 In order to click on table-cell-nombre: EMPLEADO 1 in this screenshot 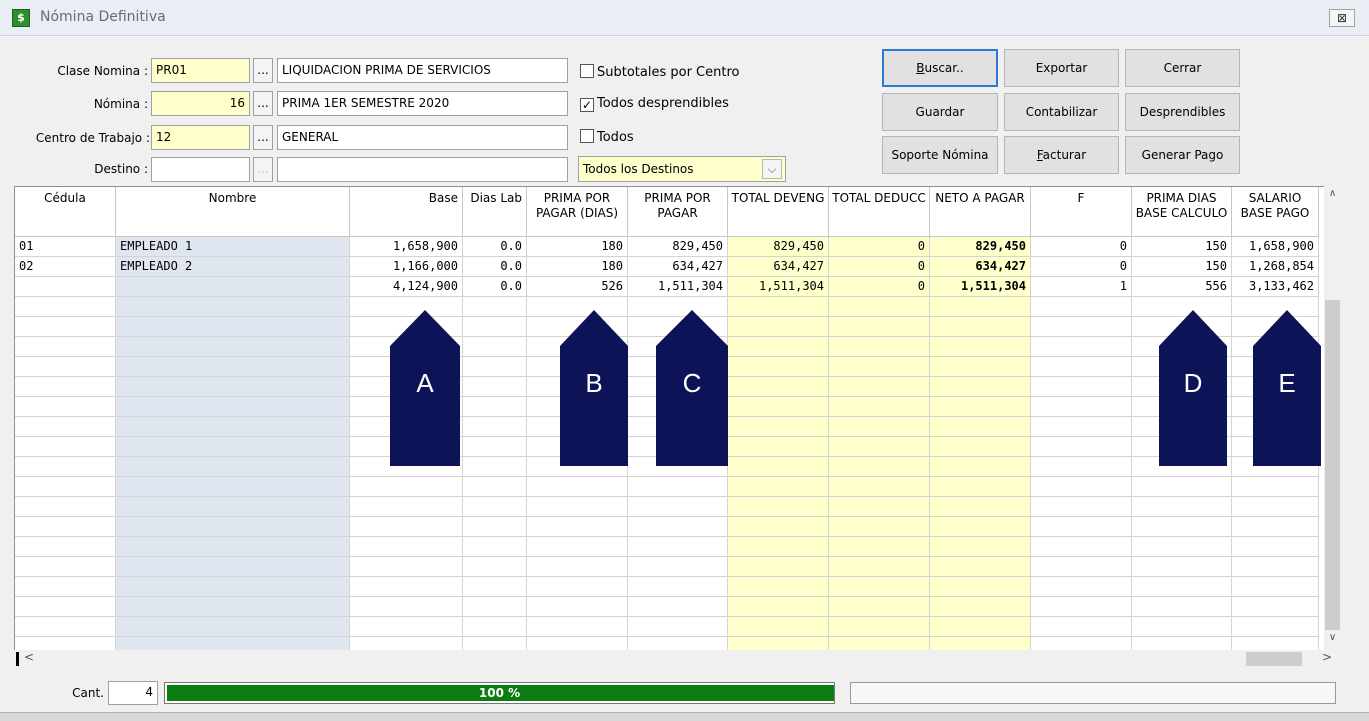, I will do `click(233, 247)`.